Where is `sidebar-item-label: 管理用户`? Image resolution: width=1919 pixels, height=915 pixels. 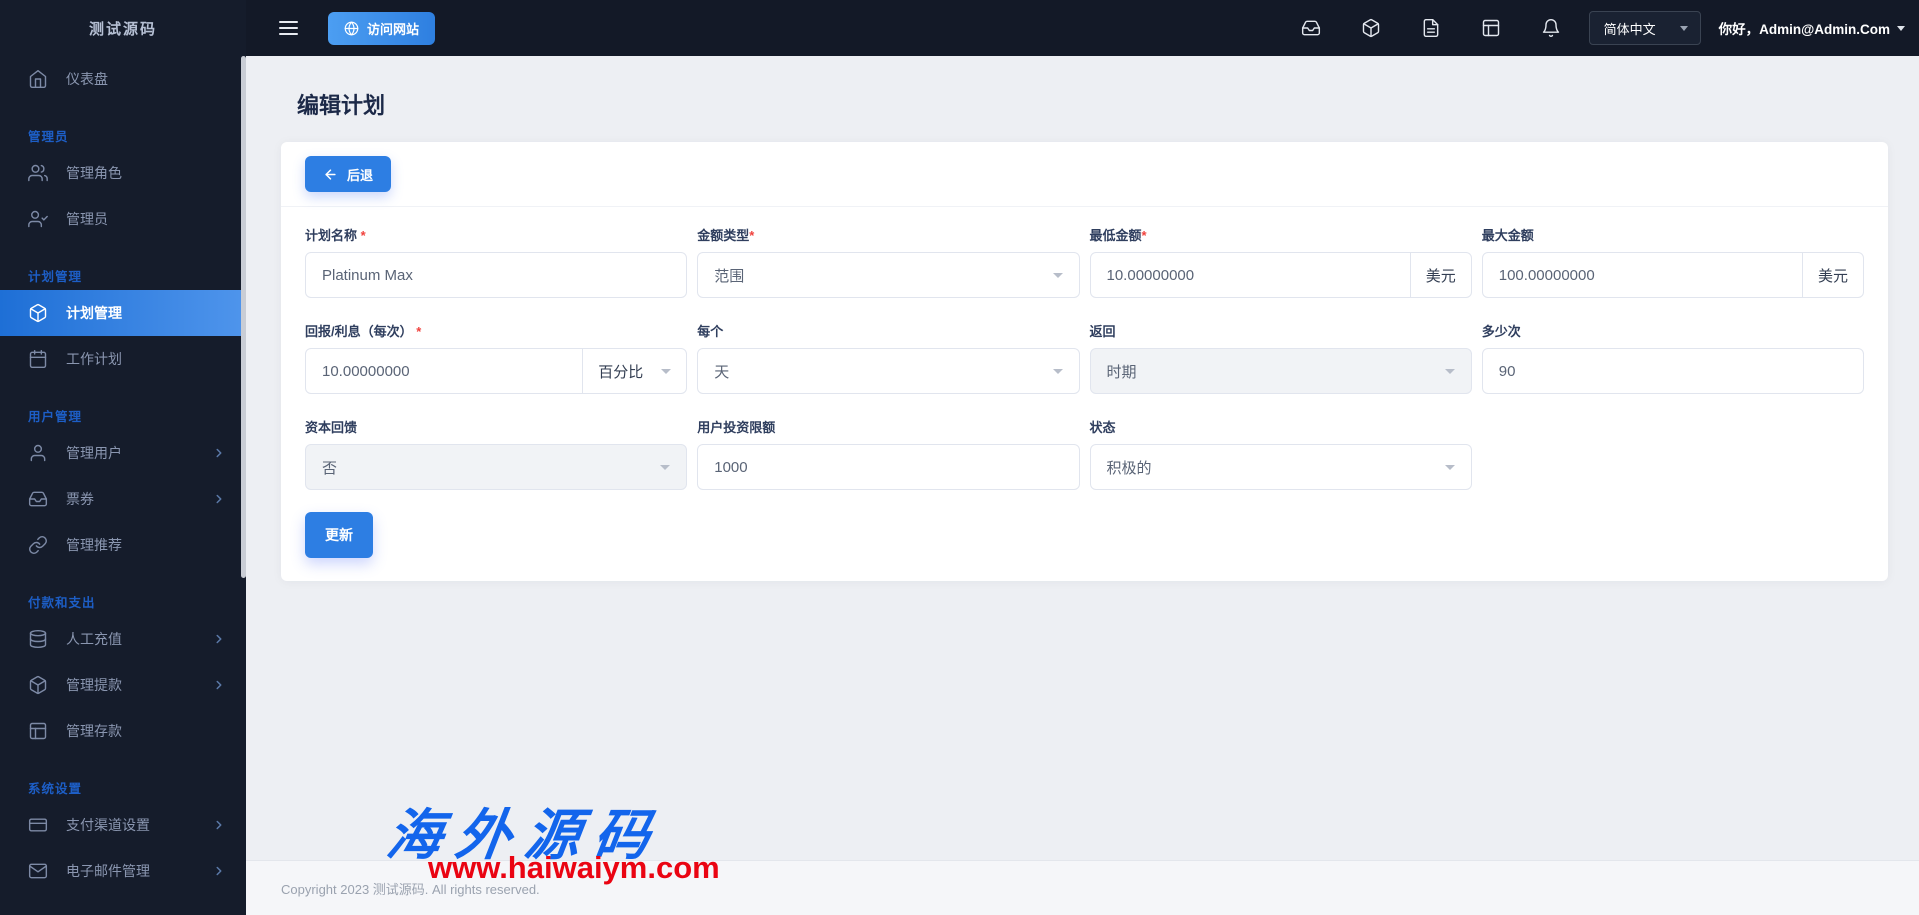
sidebar-item-label: 管理用户 is located at coordinates (94, 453).